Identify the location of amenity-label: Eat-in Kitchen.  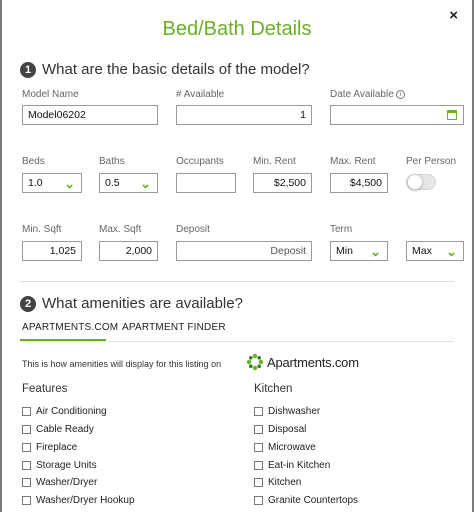
(299, 465).